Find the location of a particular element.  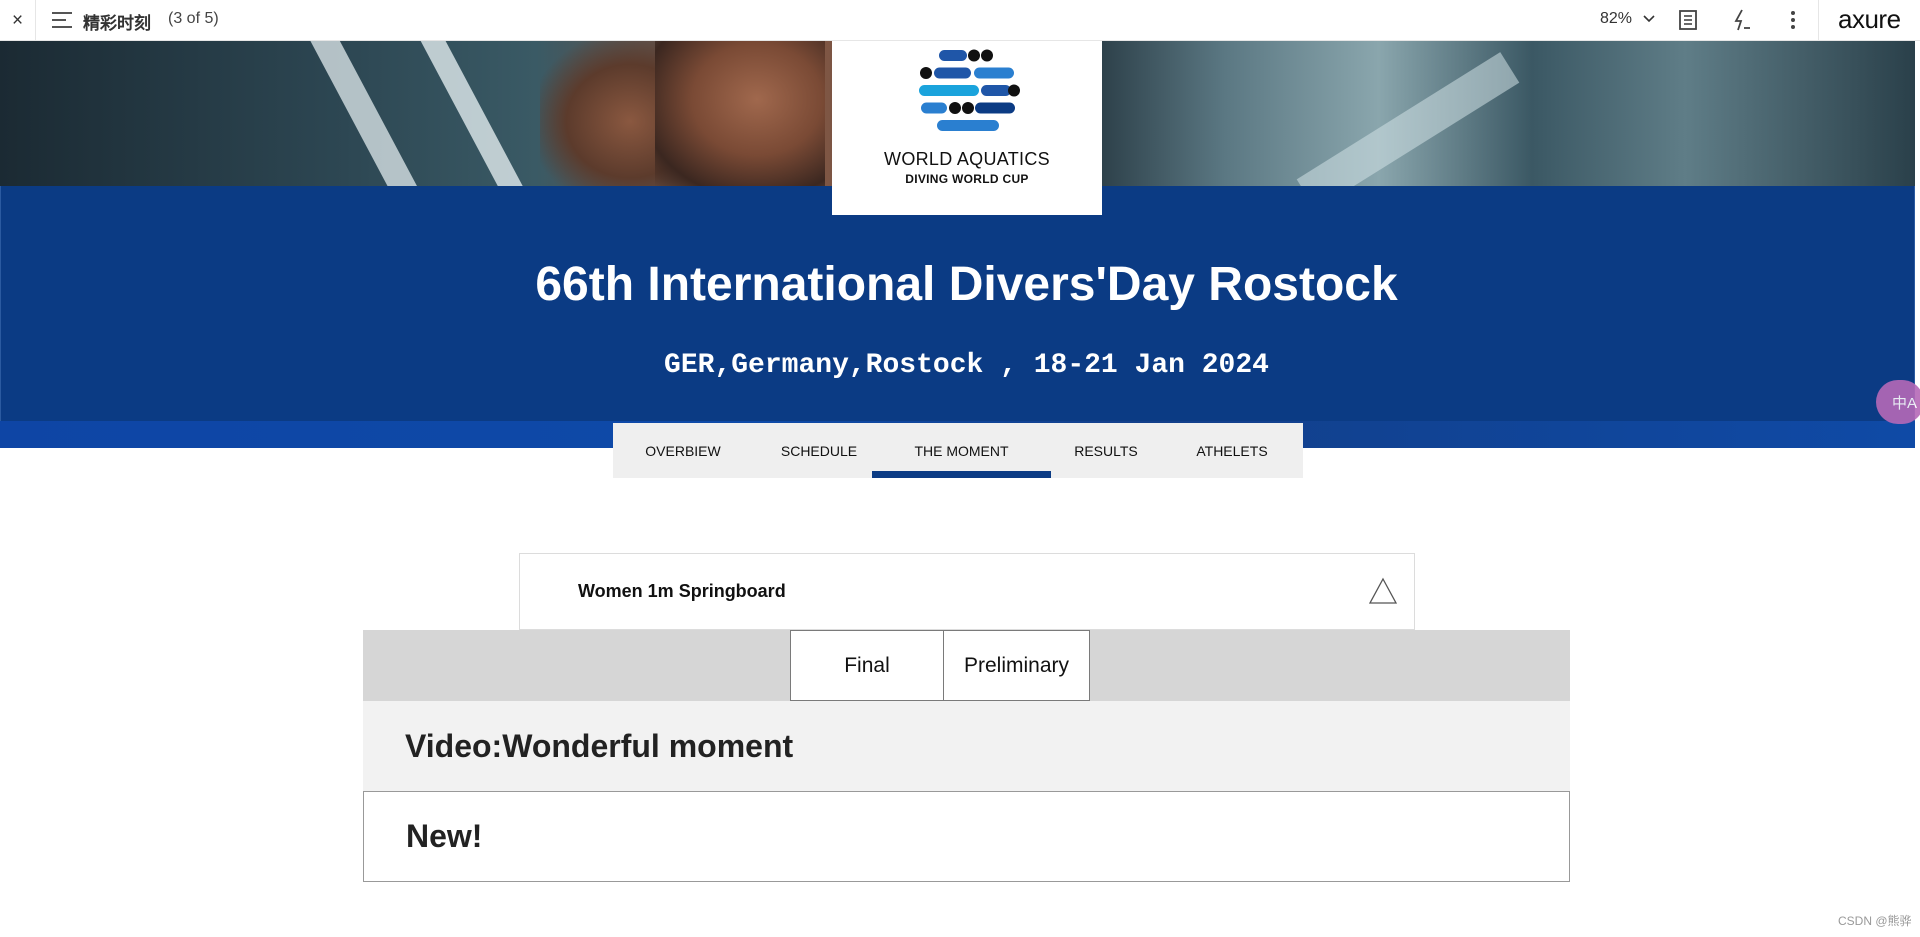

notes-icon is located at coordinates (1688, 20).